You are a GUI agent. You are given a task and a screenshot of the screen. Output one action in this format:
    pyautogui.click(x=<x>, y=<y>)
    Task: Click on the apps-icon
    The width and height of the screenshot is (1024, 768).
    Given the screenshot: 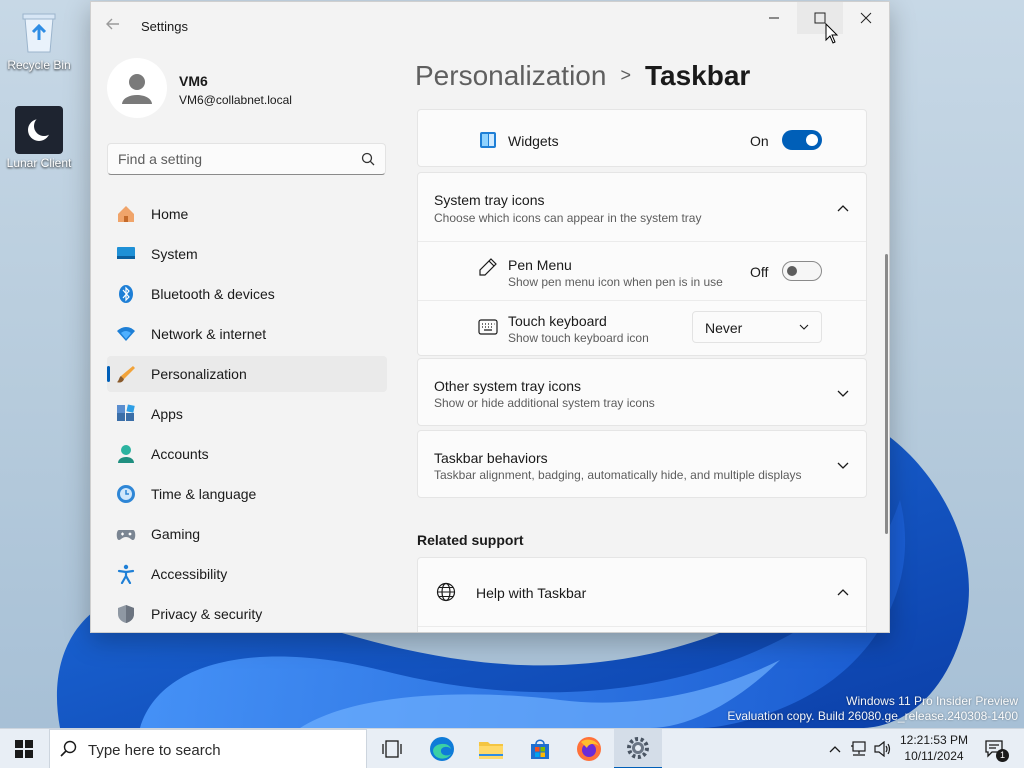 What is the action you would take?
    pyautogui.click(x=126, y=412)
    